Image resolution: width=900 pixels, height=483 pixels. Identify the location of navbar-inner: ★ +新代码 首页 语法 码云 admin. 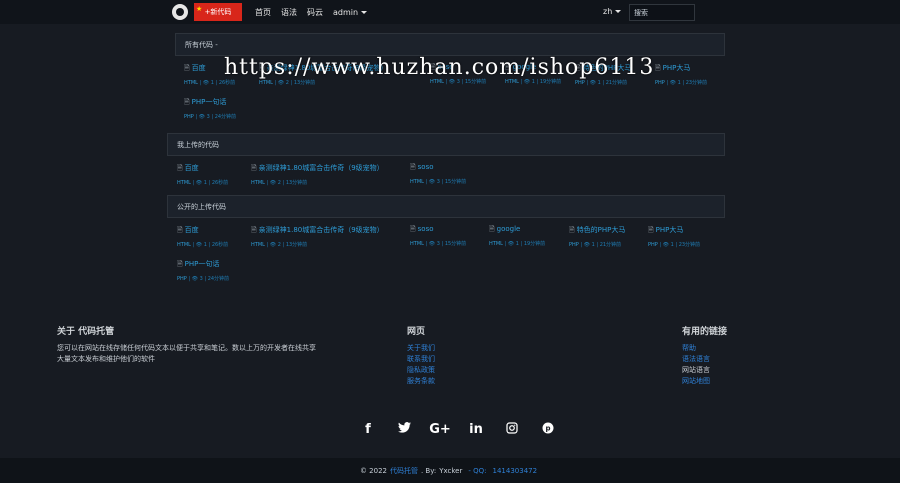
(272, 12).